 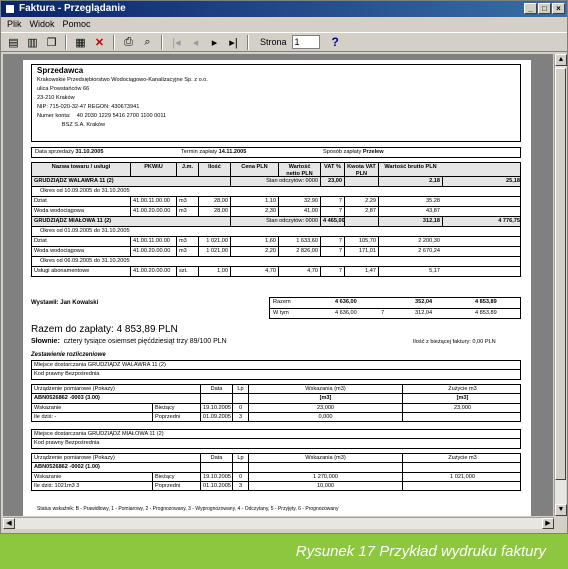 I want to click on table-cell: VAT %, so click(x=332, y=169).